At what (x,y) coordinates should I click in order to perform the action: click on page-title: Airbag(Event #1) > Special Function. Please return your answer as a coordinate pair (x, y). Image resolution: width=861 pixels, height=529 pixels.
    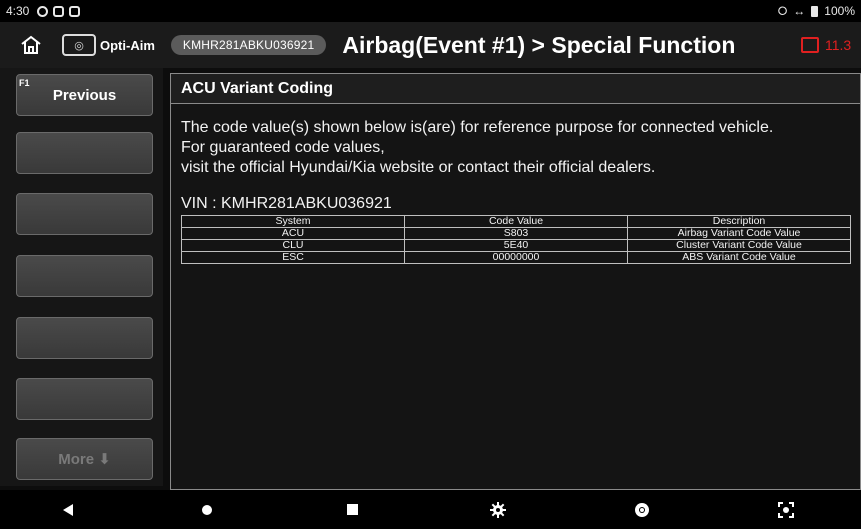
    Looking at the image, I should click on (539, 44).